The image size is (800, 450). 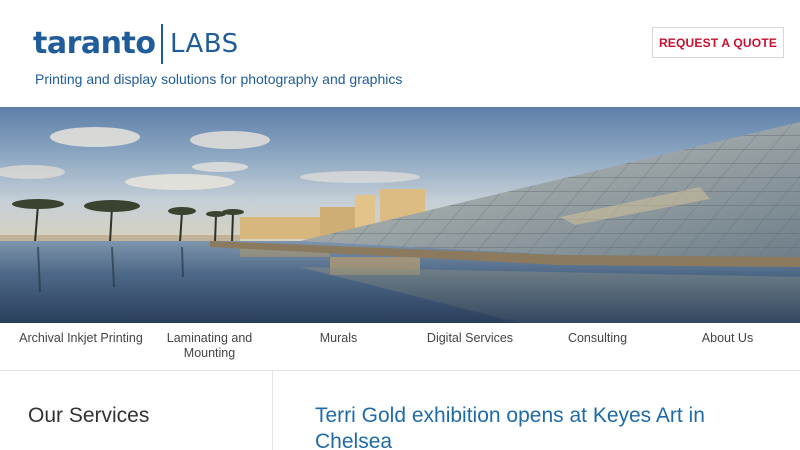 I want to click on logo-divider, so click(x=162, y=44).